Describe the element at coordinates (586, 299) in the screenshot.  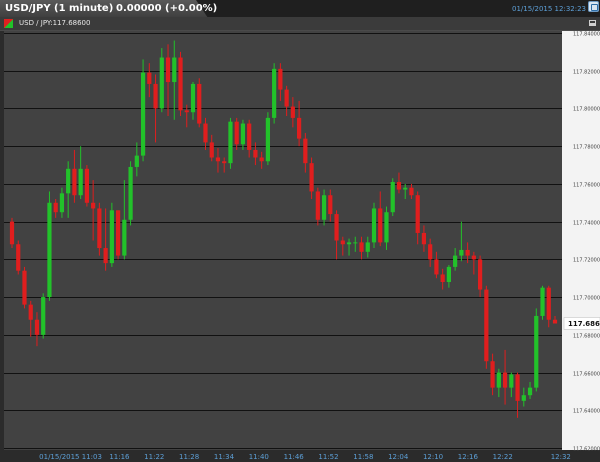
I see `y-tick-label: 117.70000` at that location.